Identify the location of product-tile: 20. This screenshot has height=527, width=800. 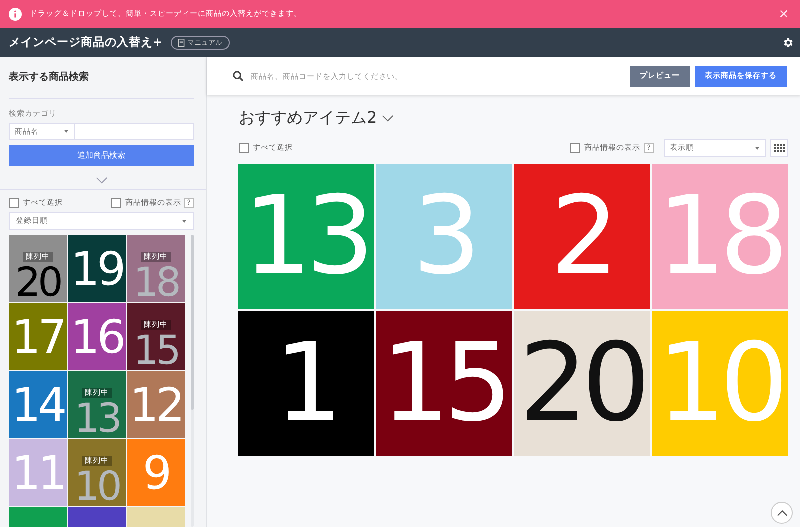
(582, 383).